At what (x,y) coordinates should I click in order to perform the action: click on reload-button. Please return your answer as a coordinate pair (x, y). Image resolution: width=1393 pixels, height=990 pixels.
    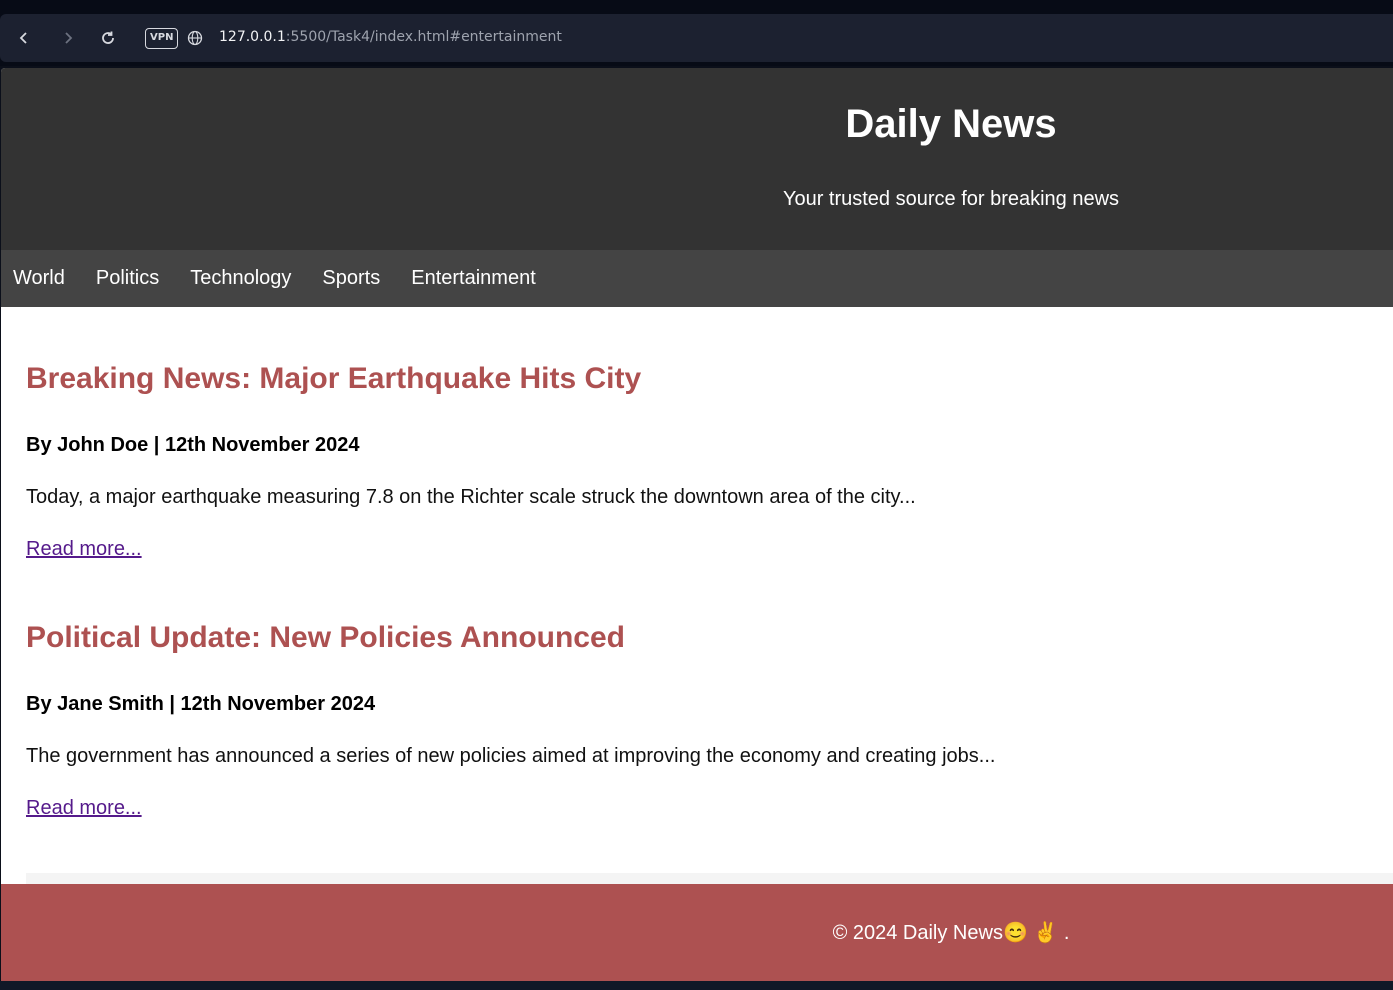
    Looking at the image, I should click on (108, 38).